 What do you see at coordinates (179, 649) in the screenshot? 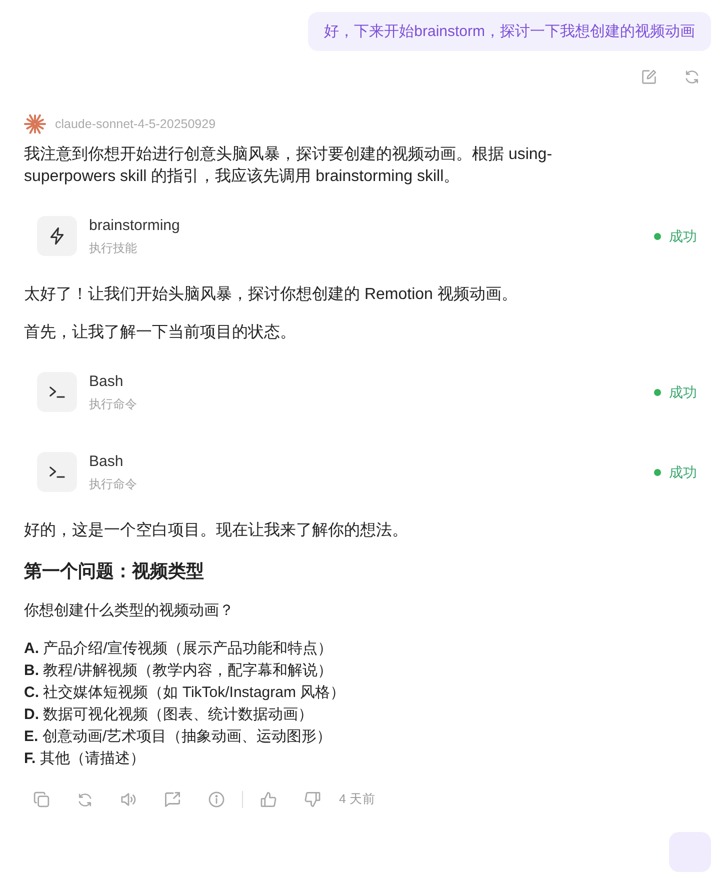
I see `option-item: A. 产品介绍/宣传视频（展示产品功能和特点）` at bounding box center [179, 649].